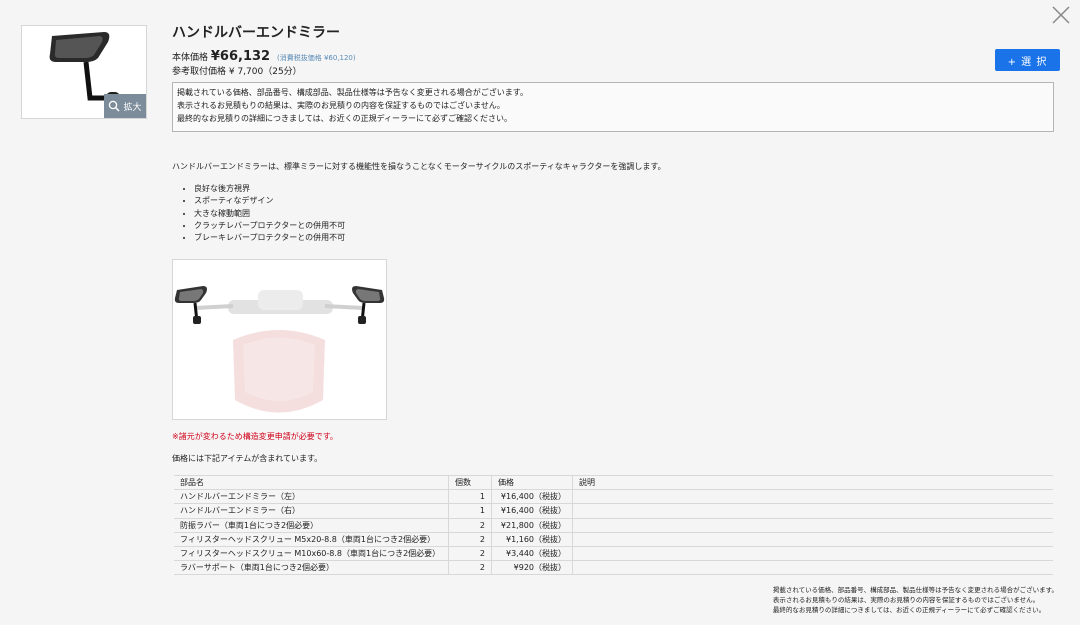  I want to click on table-header-row: 部品名 個数 価格 説明, so click(613, 482).